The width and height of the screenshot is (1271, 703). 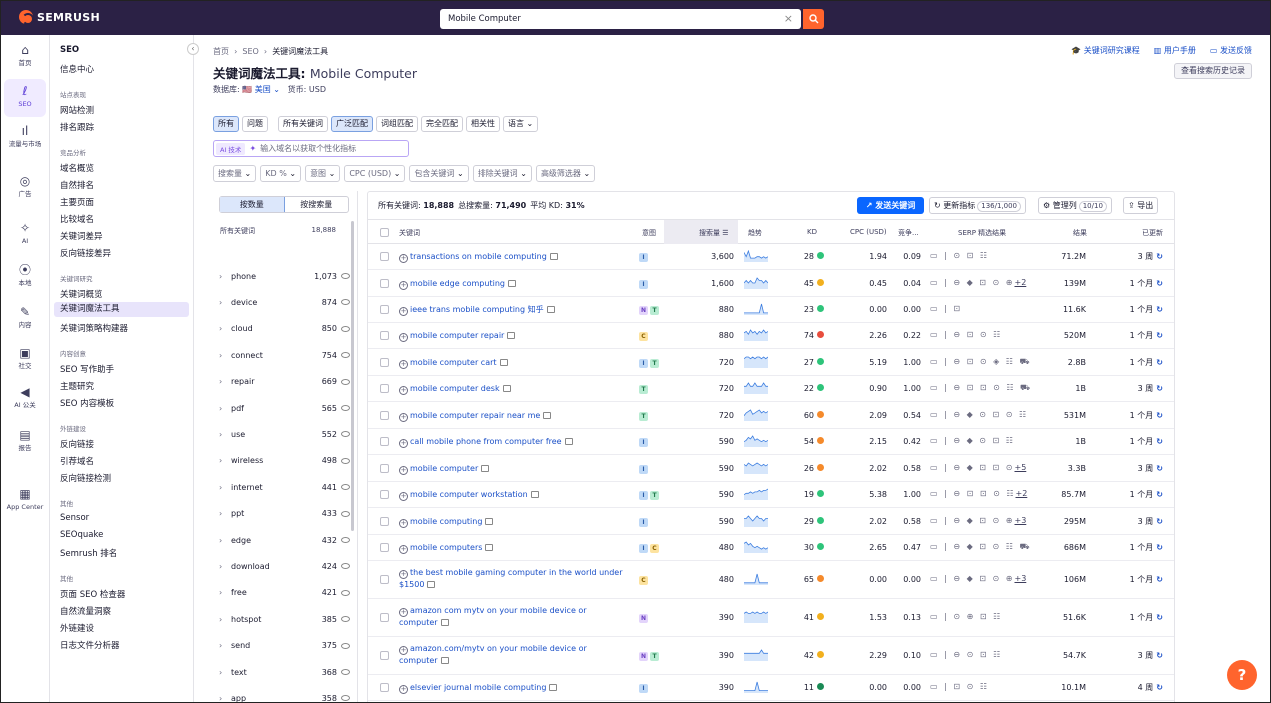 I want to click on nav-item: 排名跟踪, so click(x=77, y=127).